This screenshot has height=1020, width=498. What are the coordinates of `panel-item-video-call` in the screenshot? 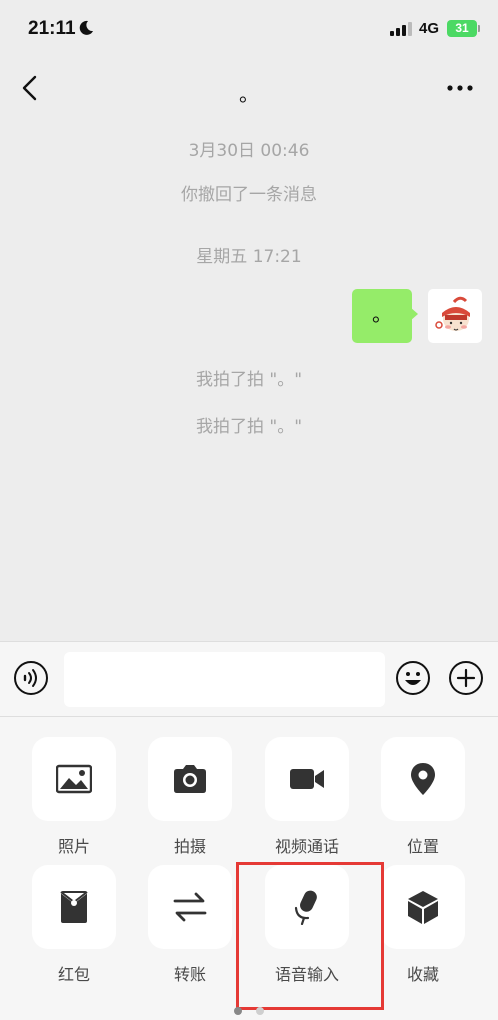 It's located at (307, 779).